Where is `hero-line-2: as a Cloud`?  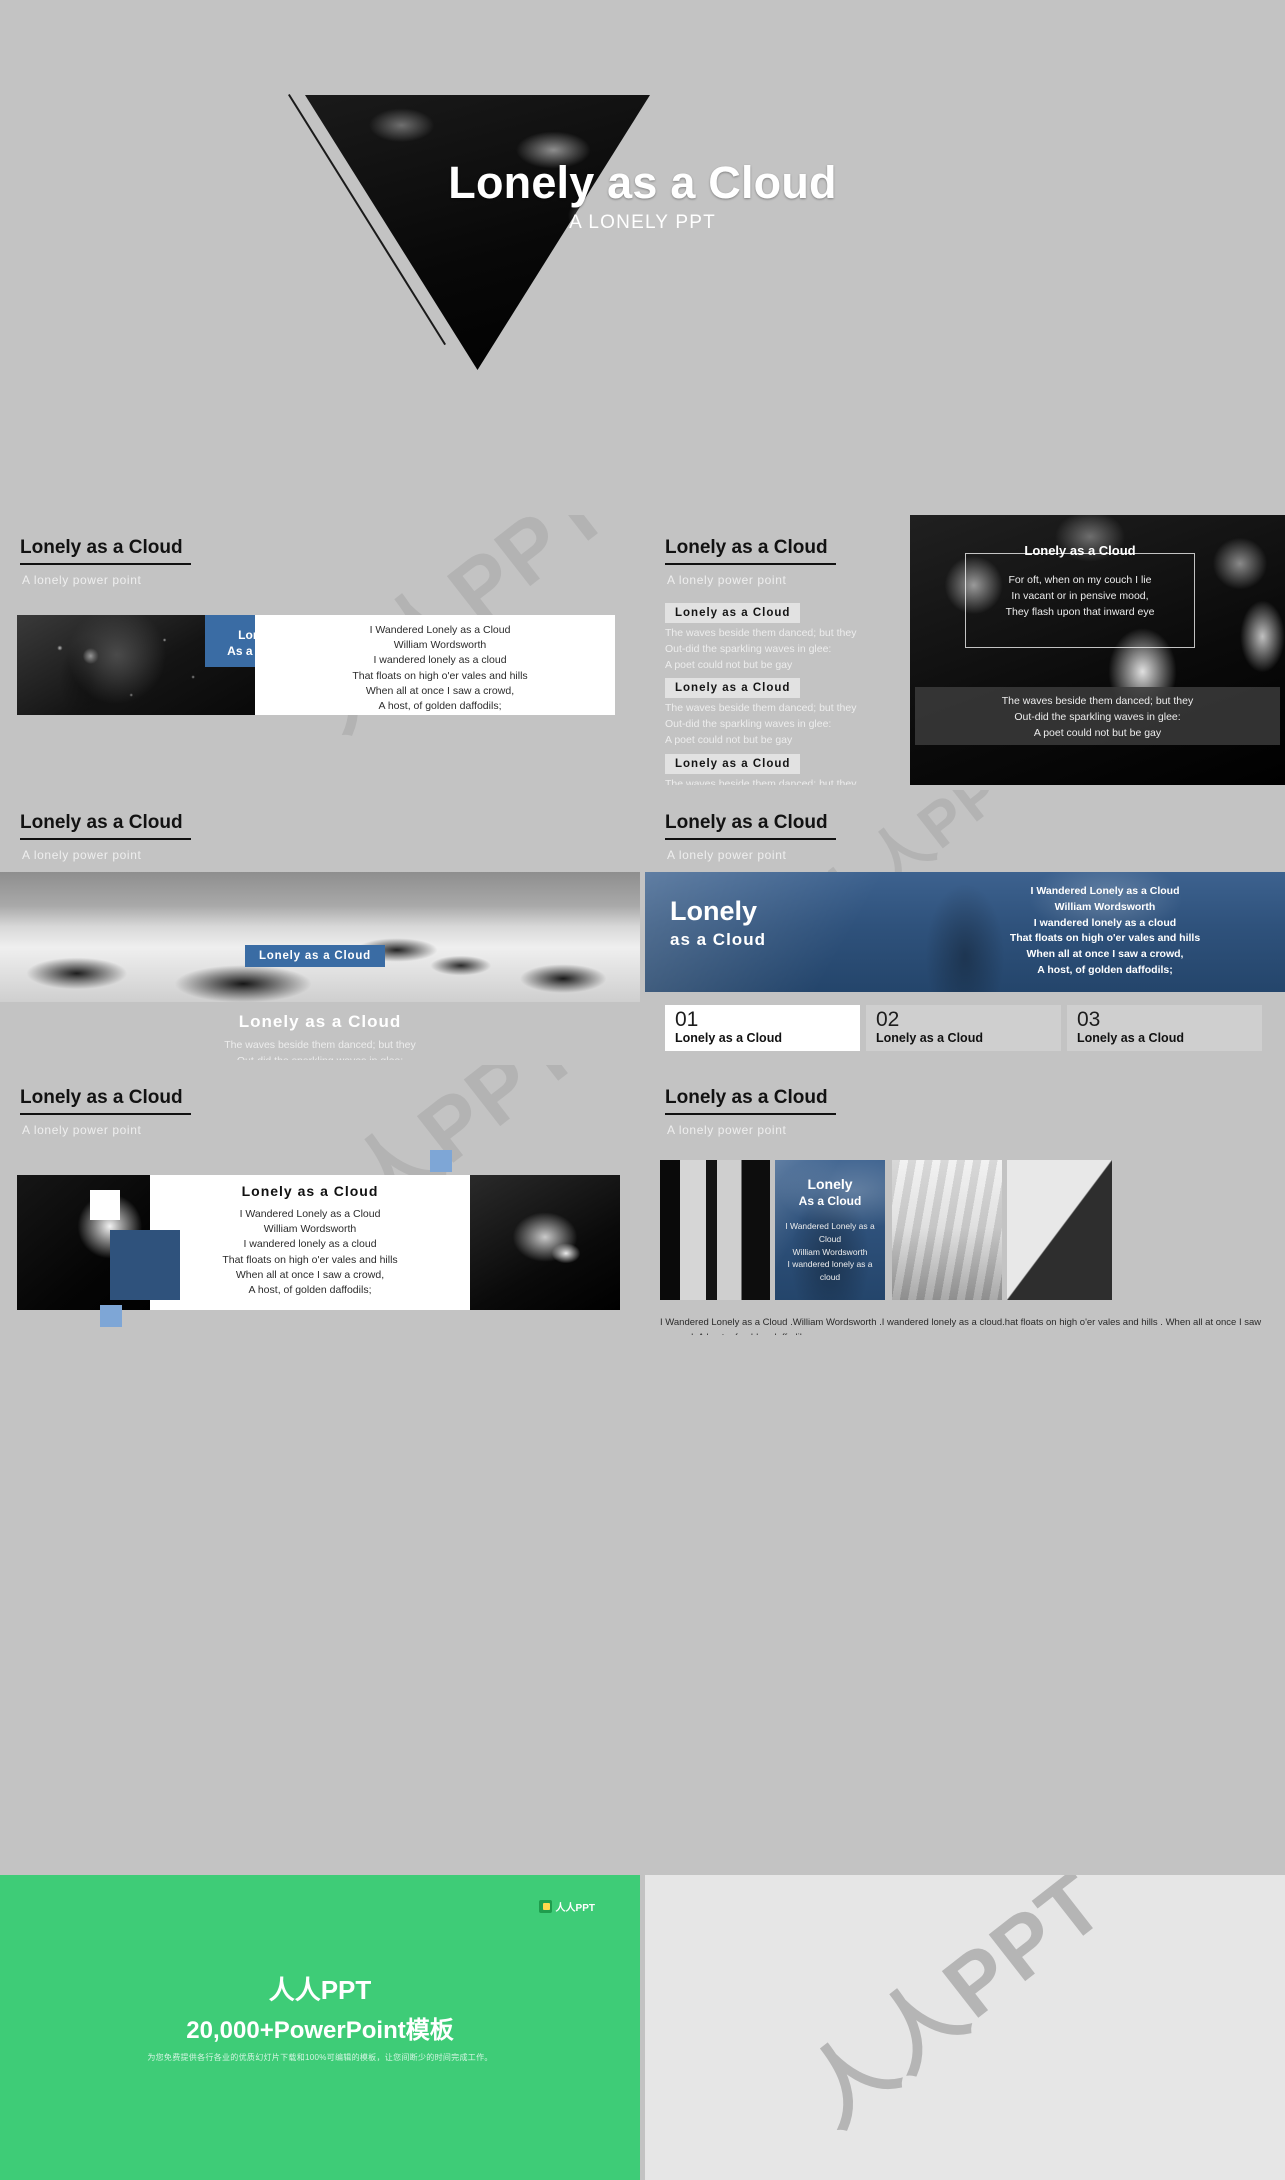 hero-line-2: as a Cloud is located at coordinates (718, 939).